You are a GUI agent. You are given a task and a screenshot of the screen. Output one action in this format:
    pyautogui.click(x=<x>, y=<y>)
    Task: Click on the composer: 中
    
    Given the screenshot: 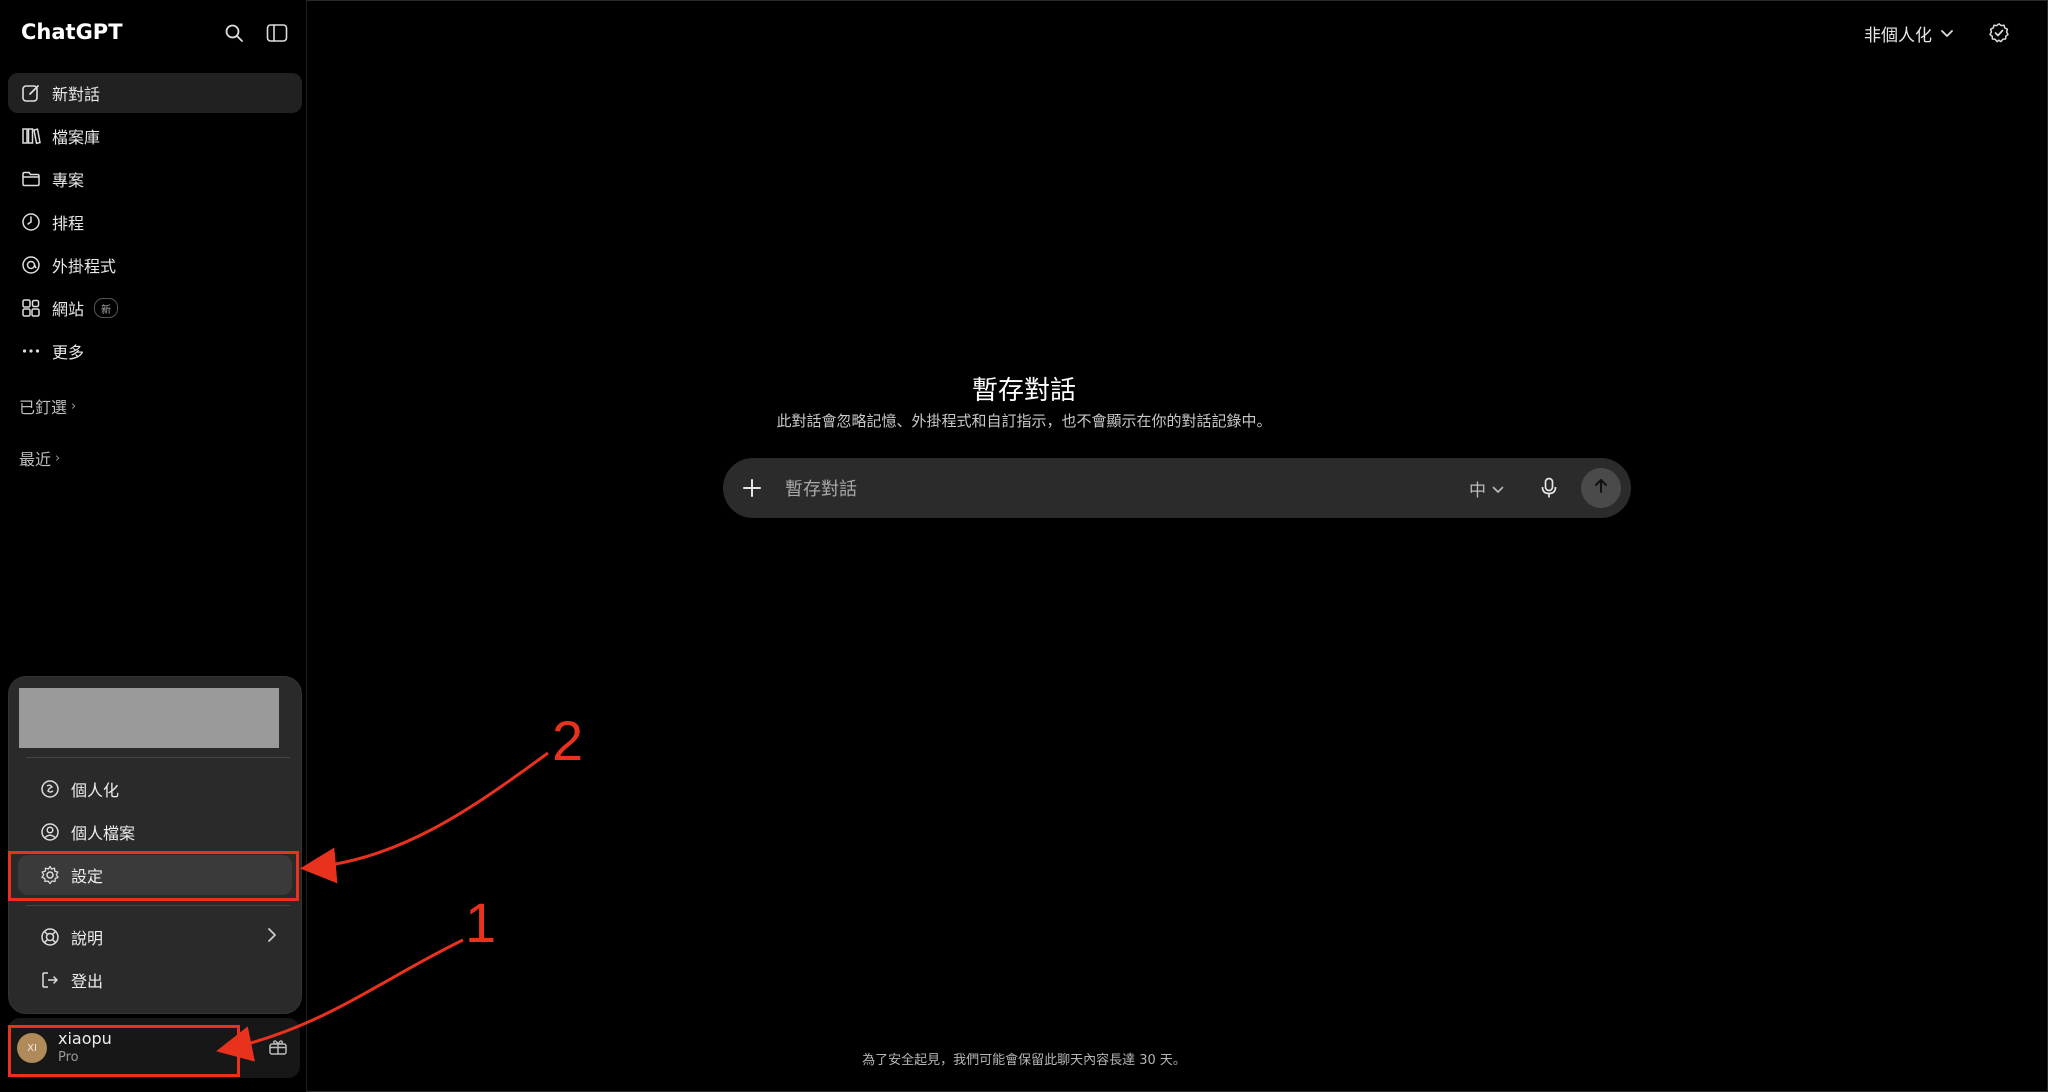 What is the action you would take?
    pyautogui.click(x=1177, y=488)
    